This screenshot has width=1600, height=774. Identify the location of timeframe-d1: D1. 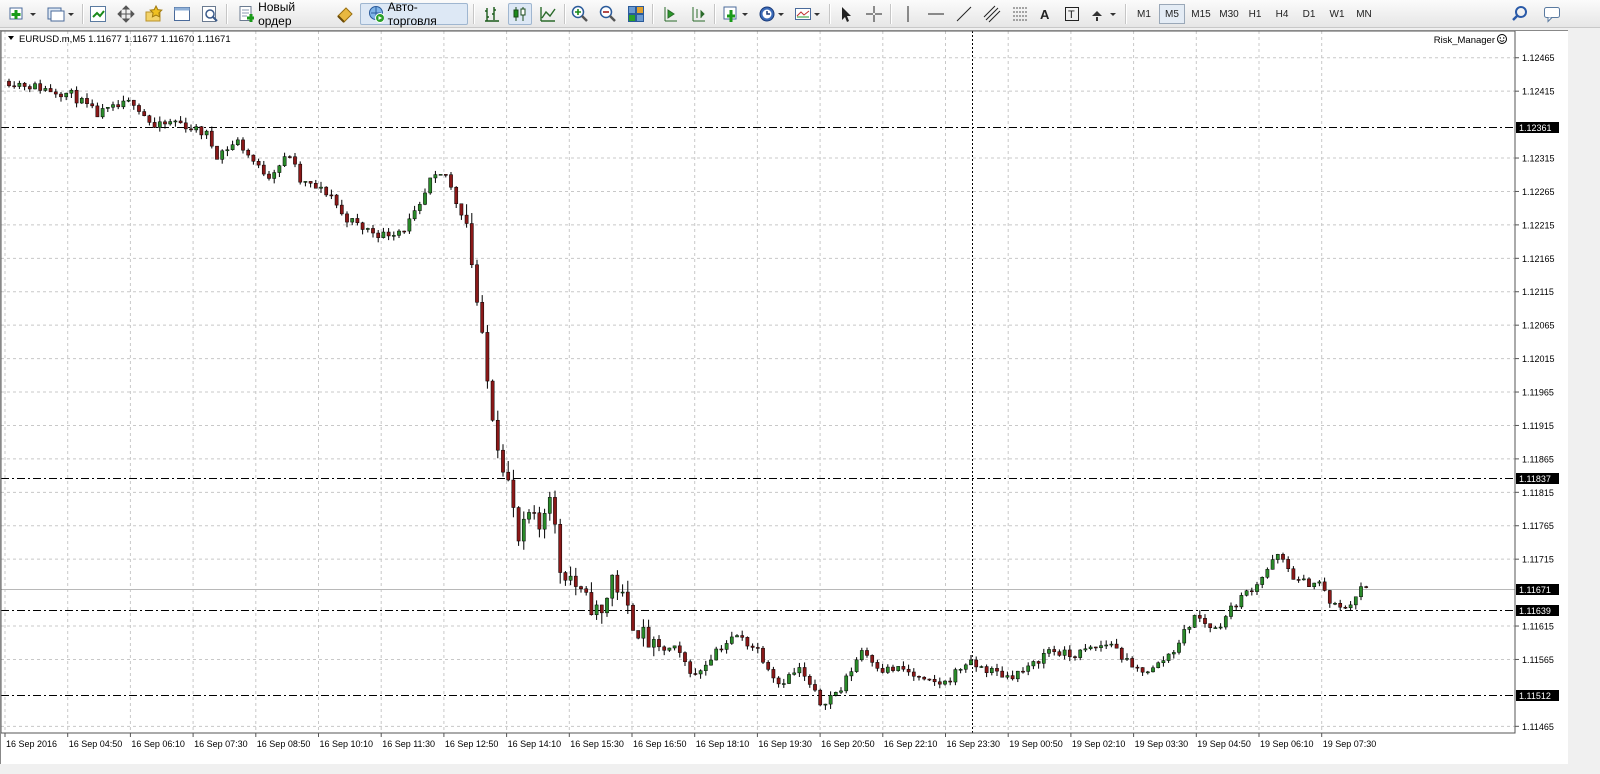
(1309, 14).